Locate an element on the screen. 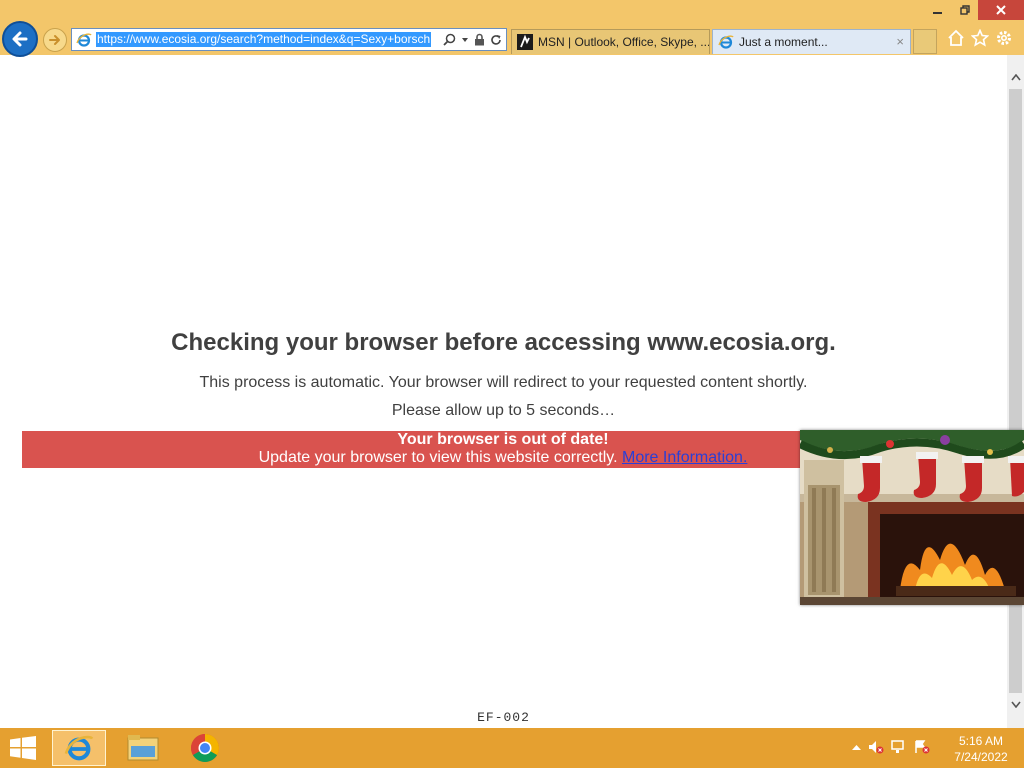 This screenshot has width=1024, height=768. home-icon is located at coordinates (956, 38).